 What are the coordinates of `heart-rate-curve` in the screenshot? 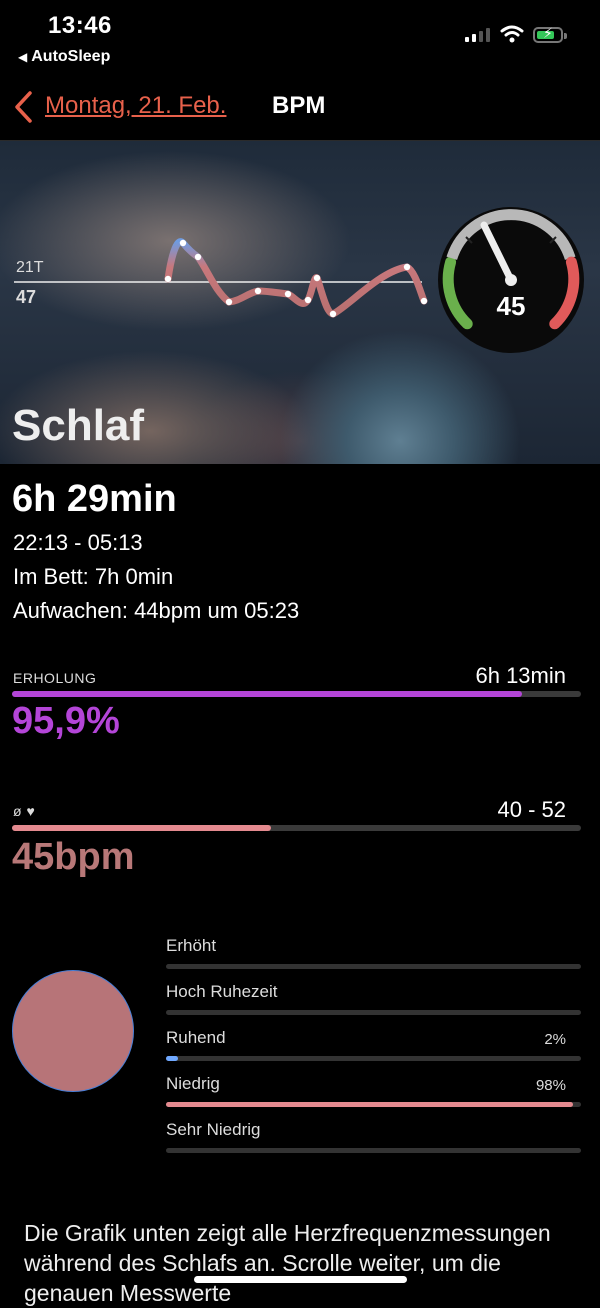 It's located at (296, 278).